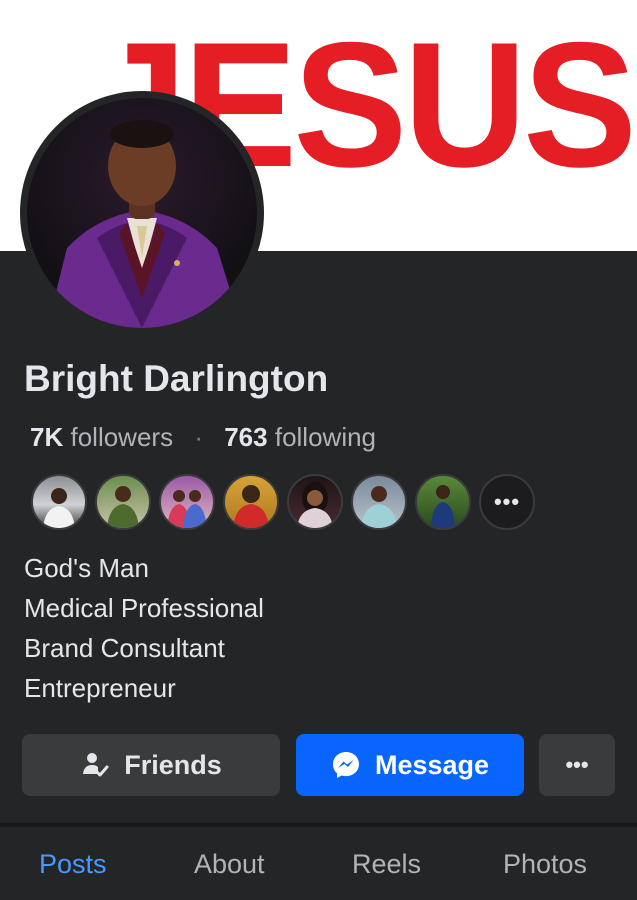  Describe the element at coordinates (325, 437) in the screenshot. I see `following-label: following` at that location.